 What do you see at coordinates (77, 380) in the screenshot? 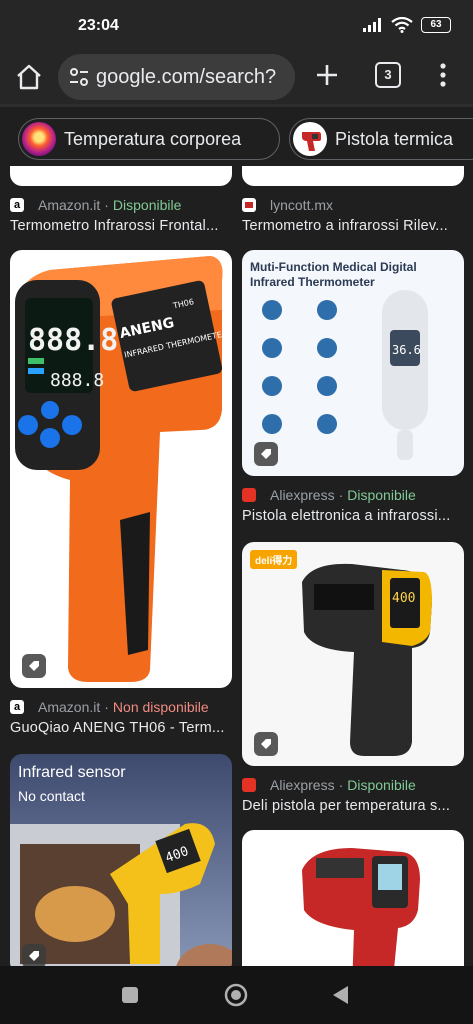
I see `aneng-display-secondary: 888.8` at bounding box center [77, 380].